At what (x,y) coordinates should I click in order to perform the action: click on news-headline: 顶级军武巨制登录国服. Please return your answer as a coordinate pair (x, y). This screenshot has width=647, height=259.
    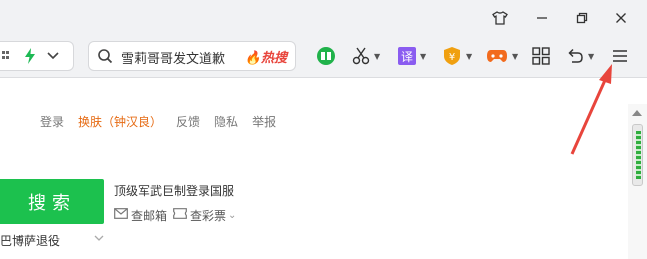
    Looking at the image, I should click on (174, 190).